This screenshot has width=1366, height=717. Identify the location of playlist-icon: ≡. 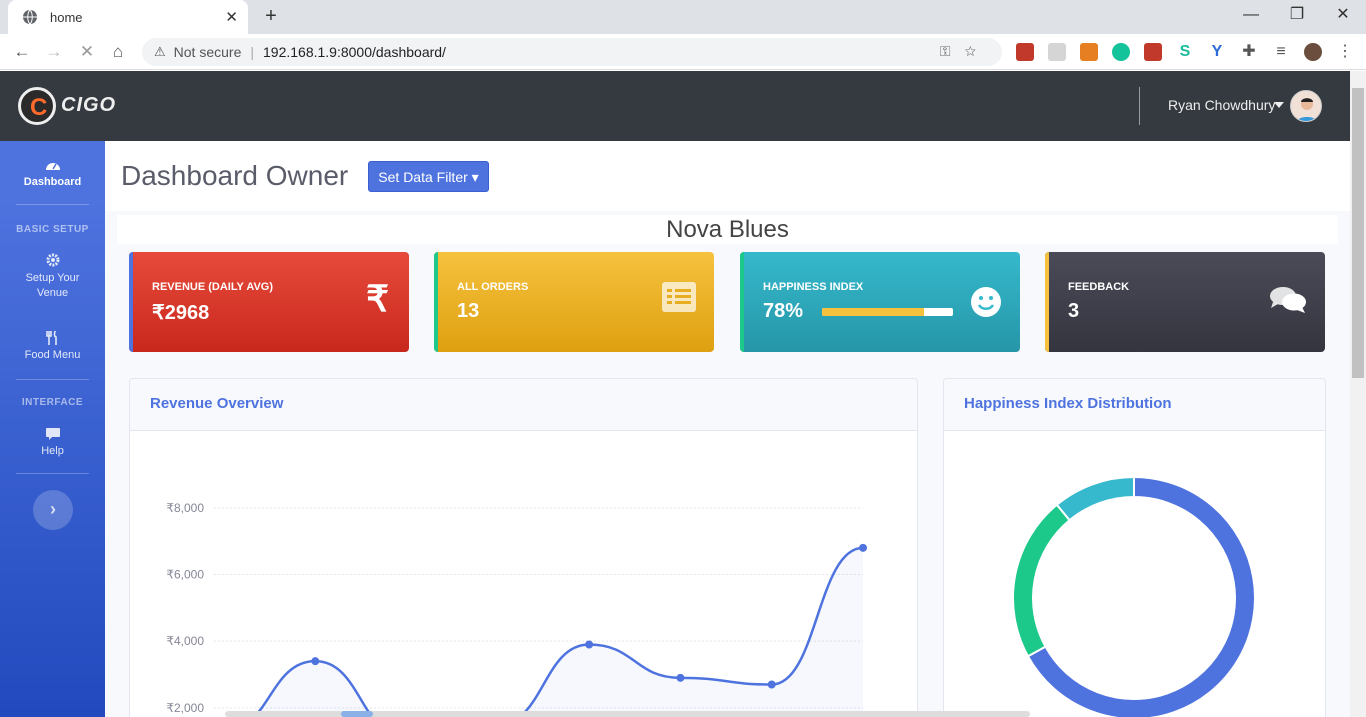
(1281, 52).